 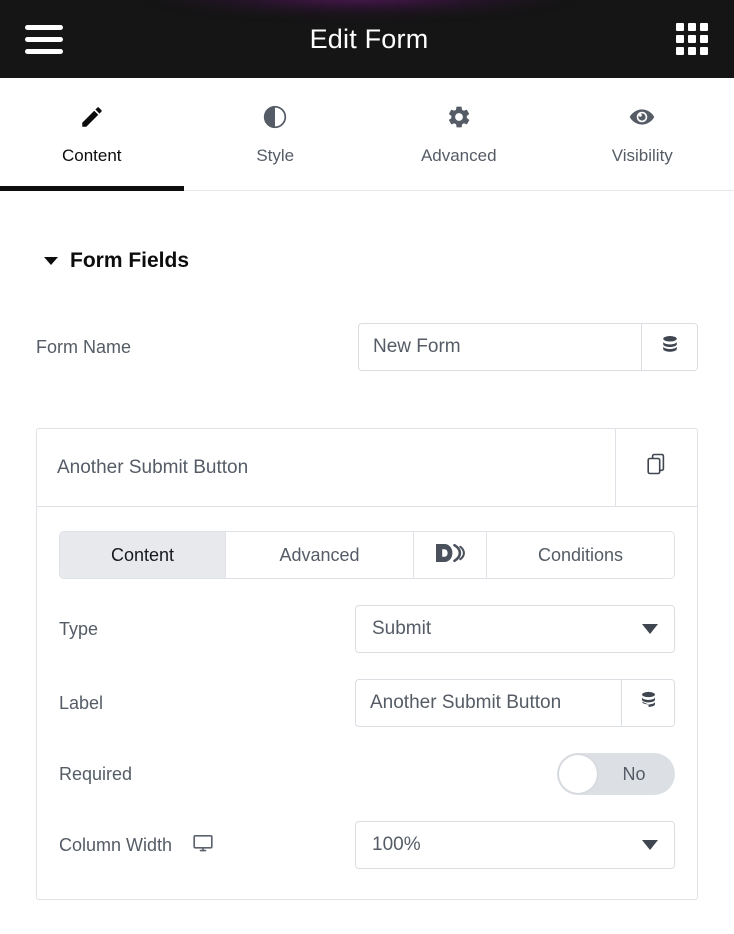 I want to click on duplicate-field-button, so click(x=656, y=467).